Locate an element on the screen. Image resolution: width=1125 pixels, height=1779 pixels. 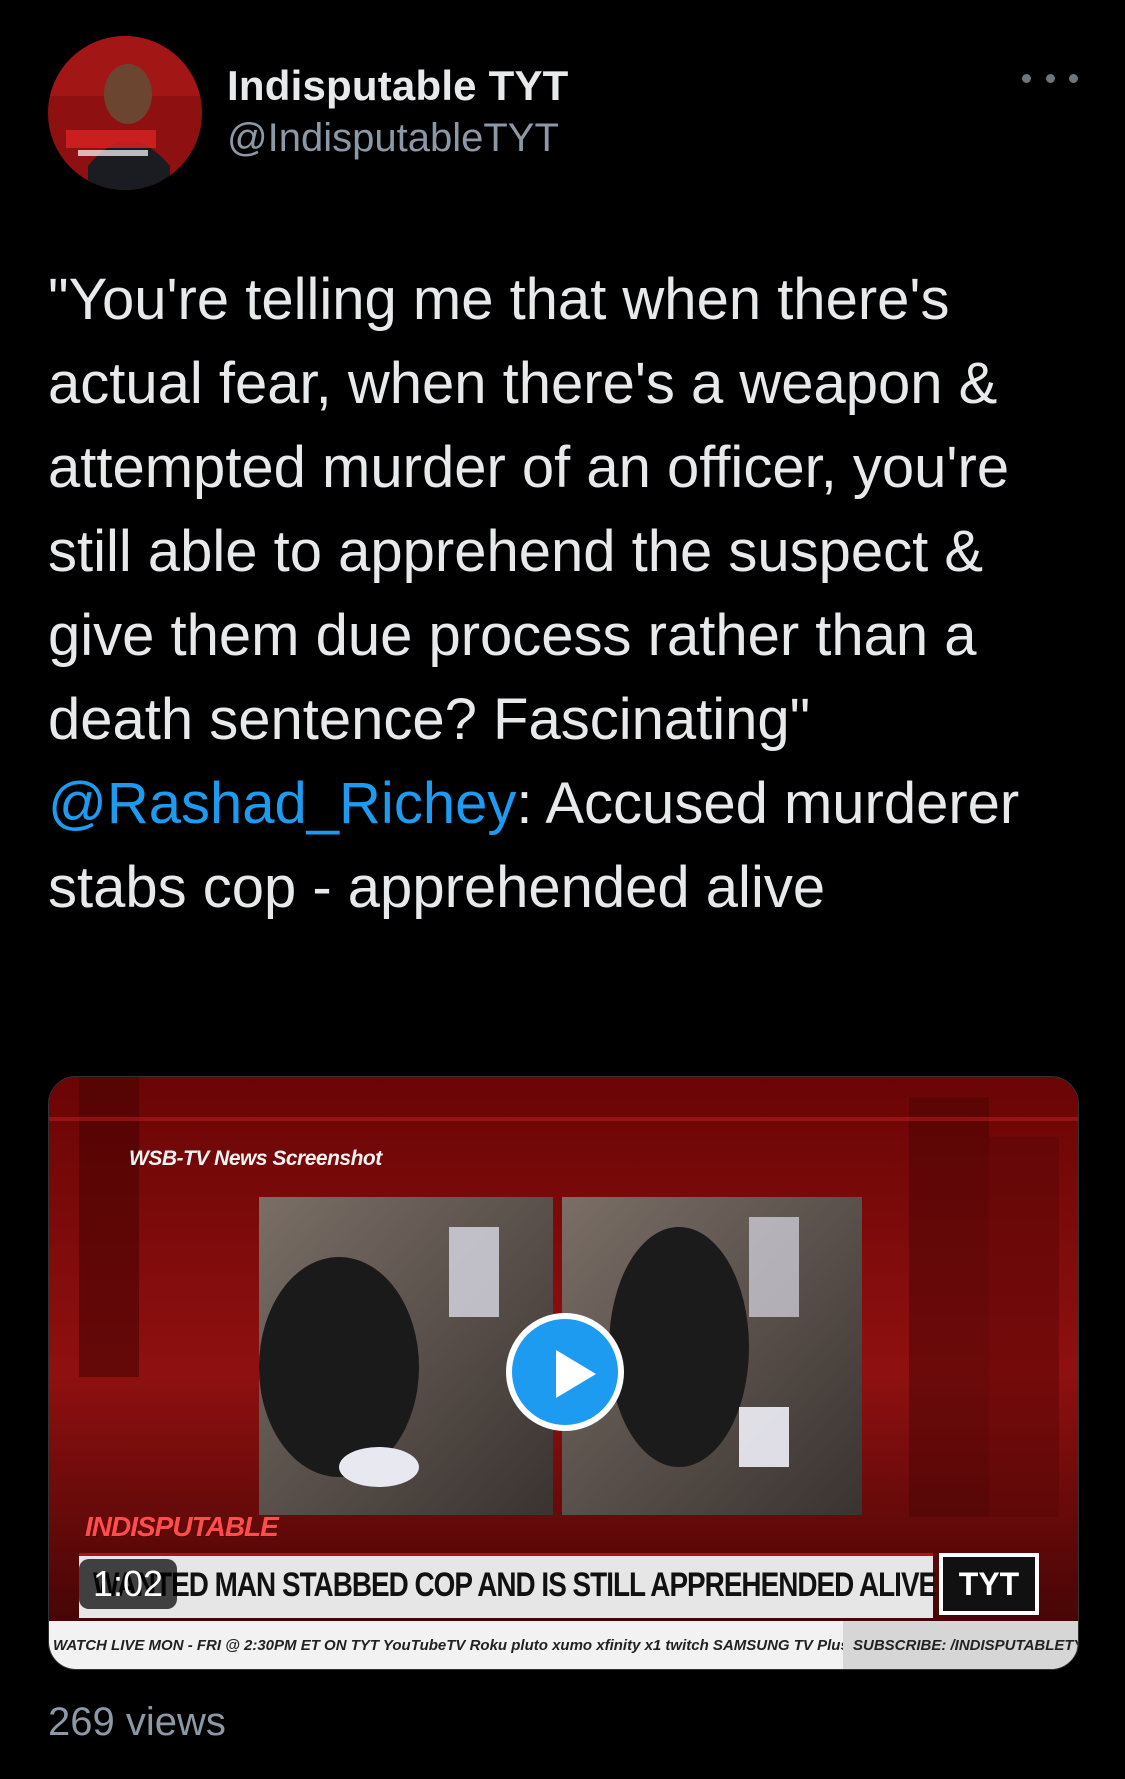
author-display-name: Indisputable TYT is located at coordinates (398, 86).